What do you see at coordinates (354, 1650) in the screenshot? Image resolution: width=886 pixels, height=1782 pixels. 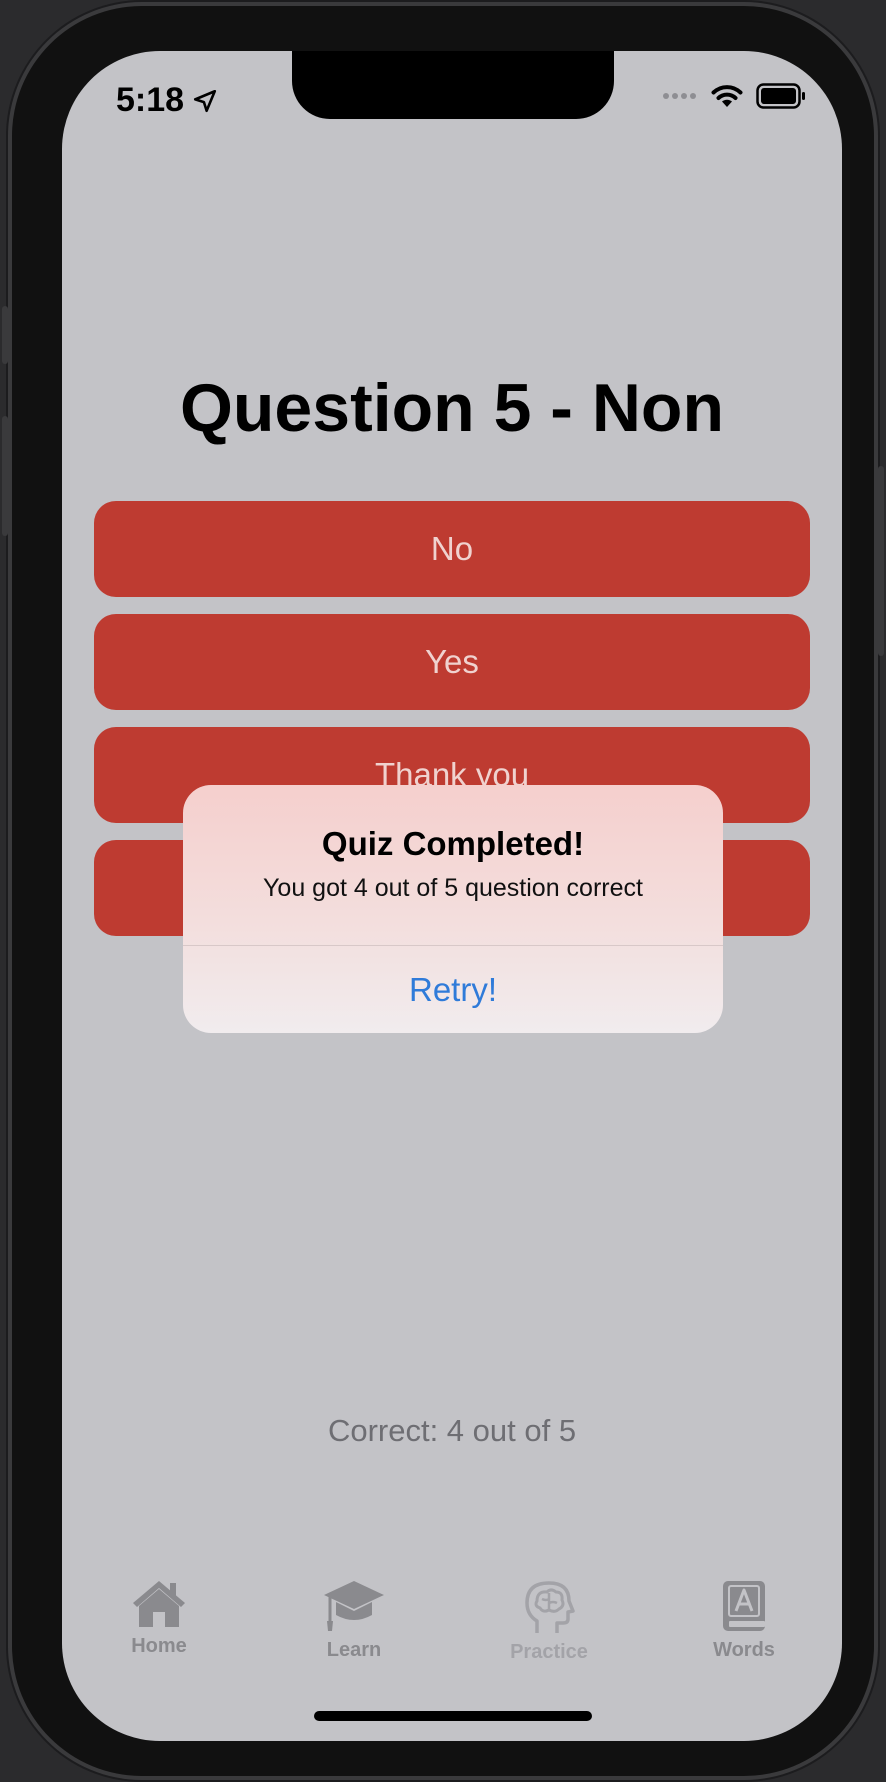 I see `tab-learn-label: Learn` at bounding box center [354, 1650].